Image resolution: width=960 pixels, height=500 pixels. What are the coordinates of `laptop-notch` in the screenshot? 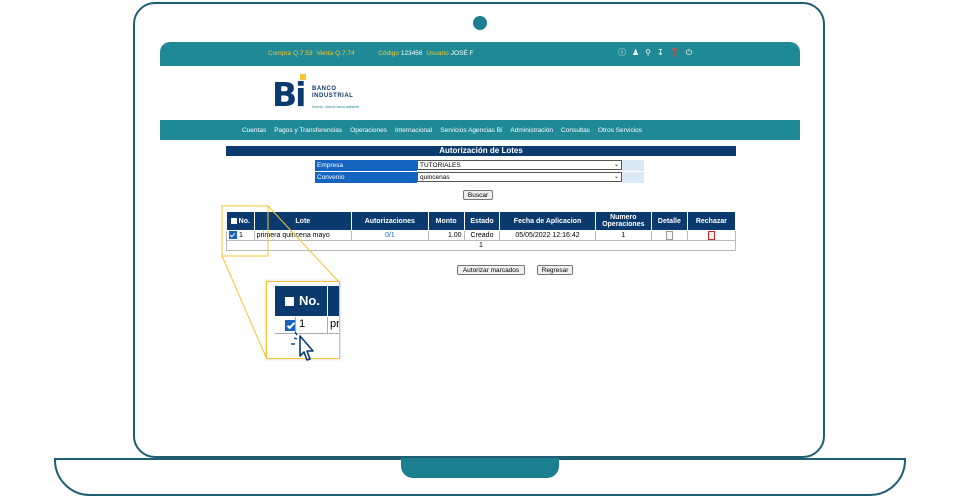 It's located at (480, 468).